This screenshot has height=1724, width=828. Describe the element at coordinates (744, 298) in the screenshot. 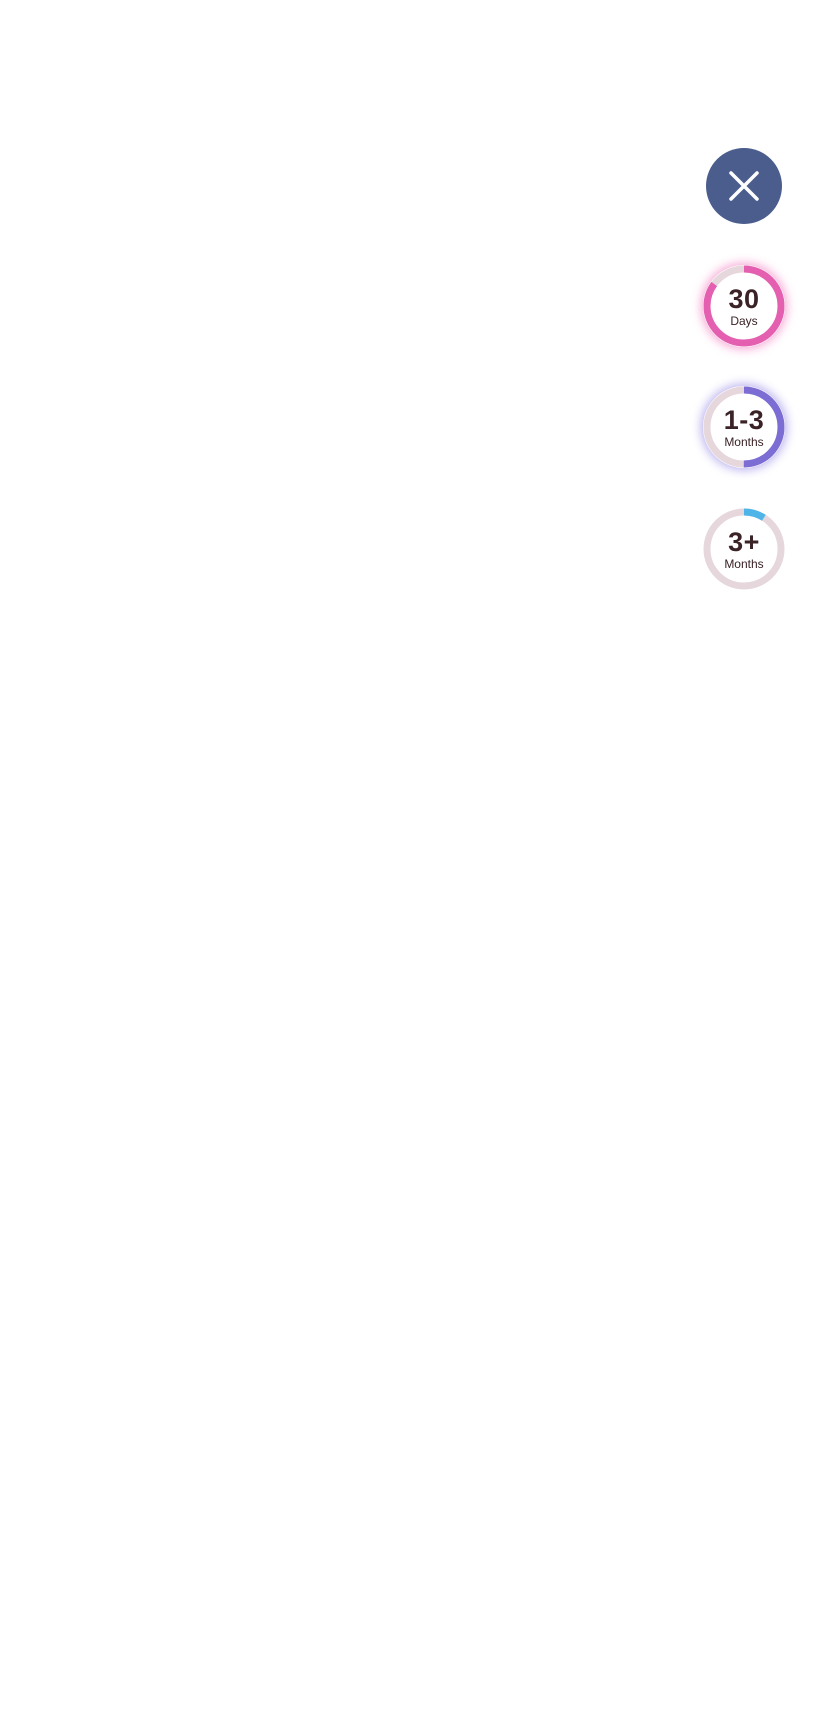

I see `filter-value: 30` at that location.